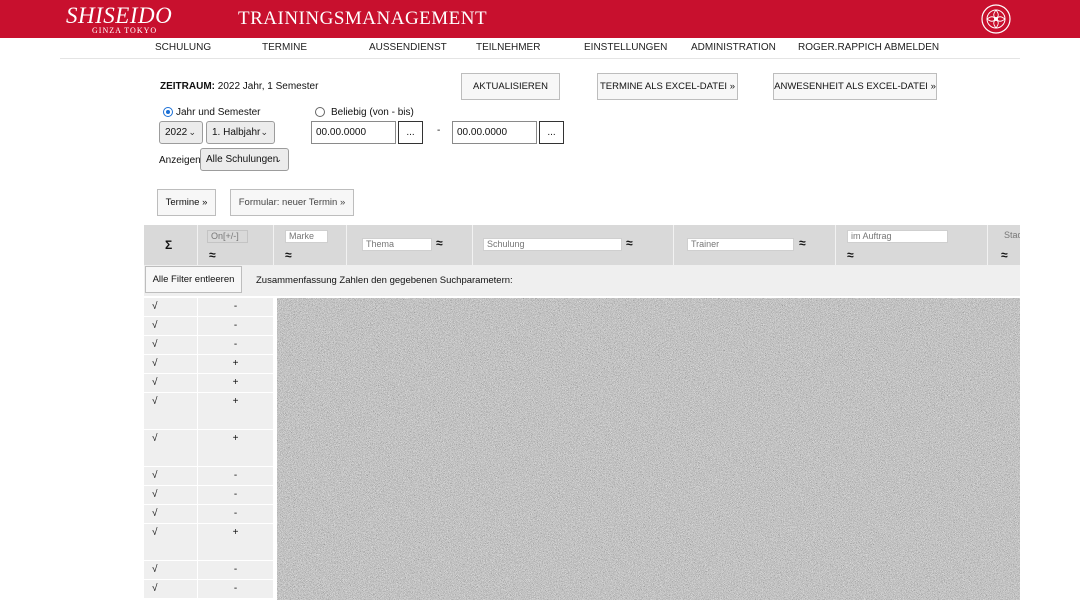  I want to click on camellia-emblem-icon, so click(996, 19).